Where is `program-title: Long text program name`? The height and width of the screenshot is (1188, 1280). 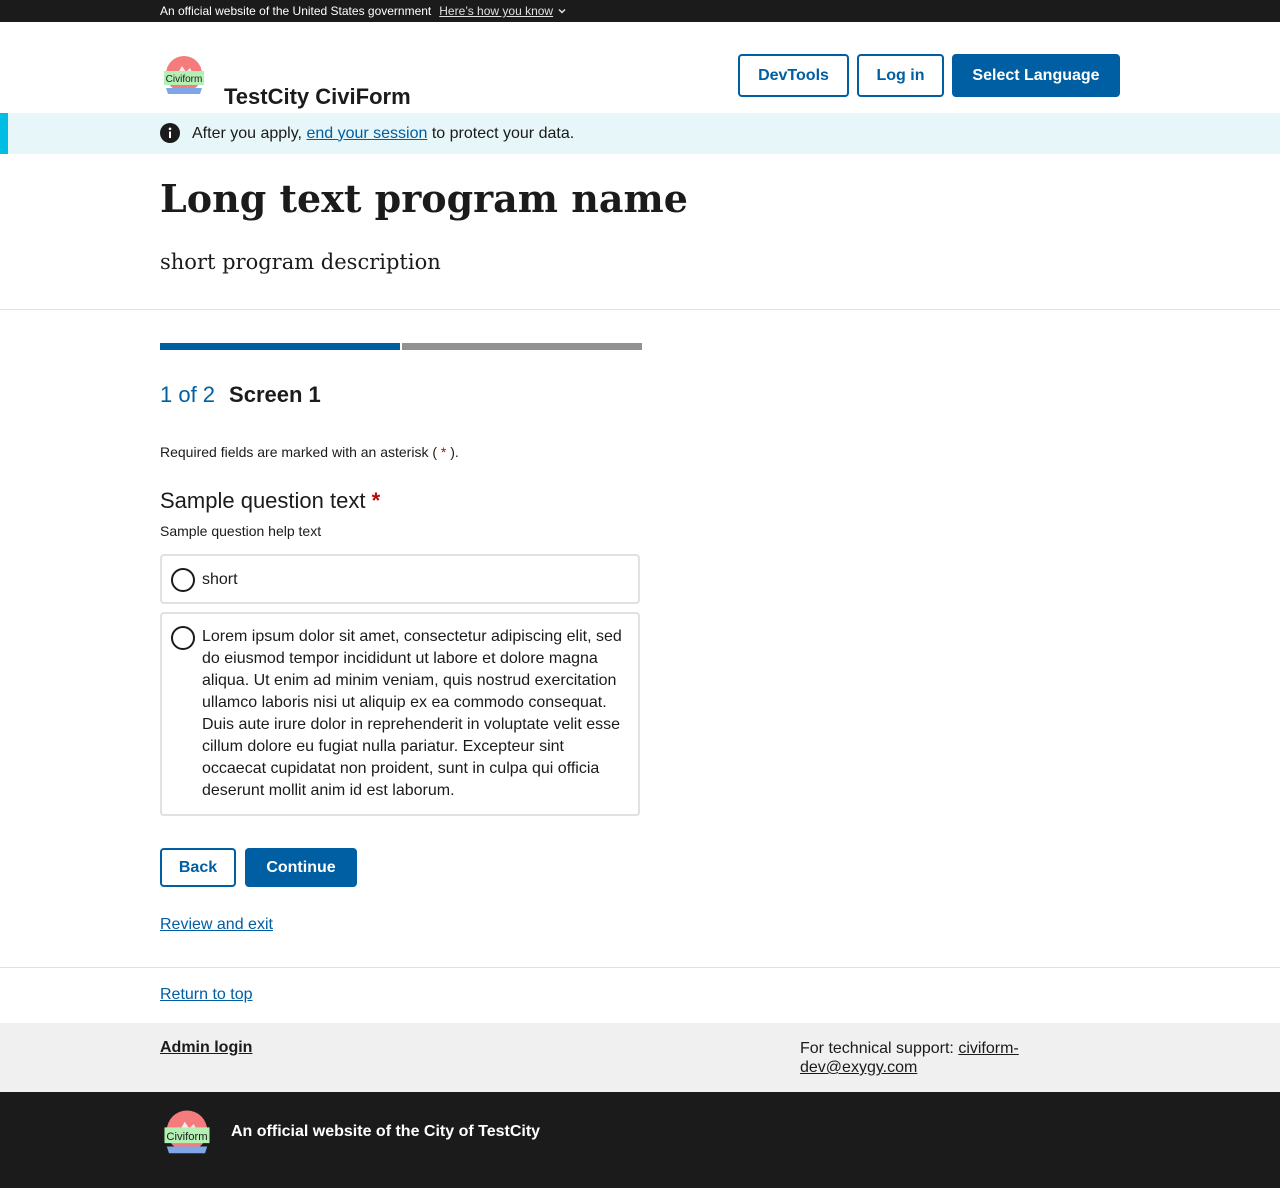 program-title: Long text program name is located at coordinates (424, 198).